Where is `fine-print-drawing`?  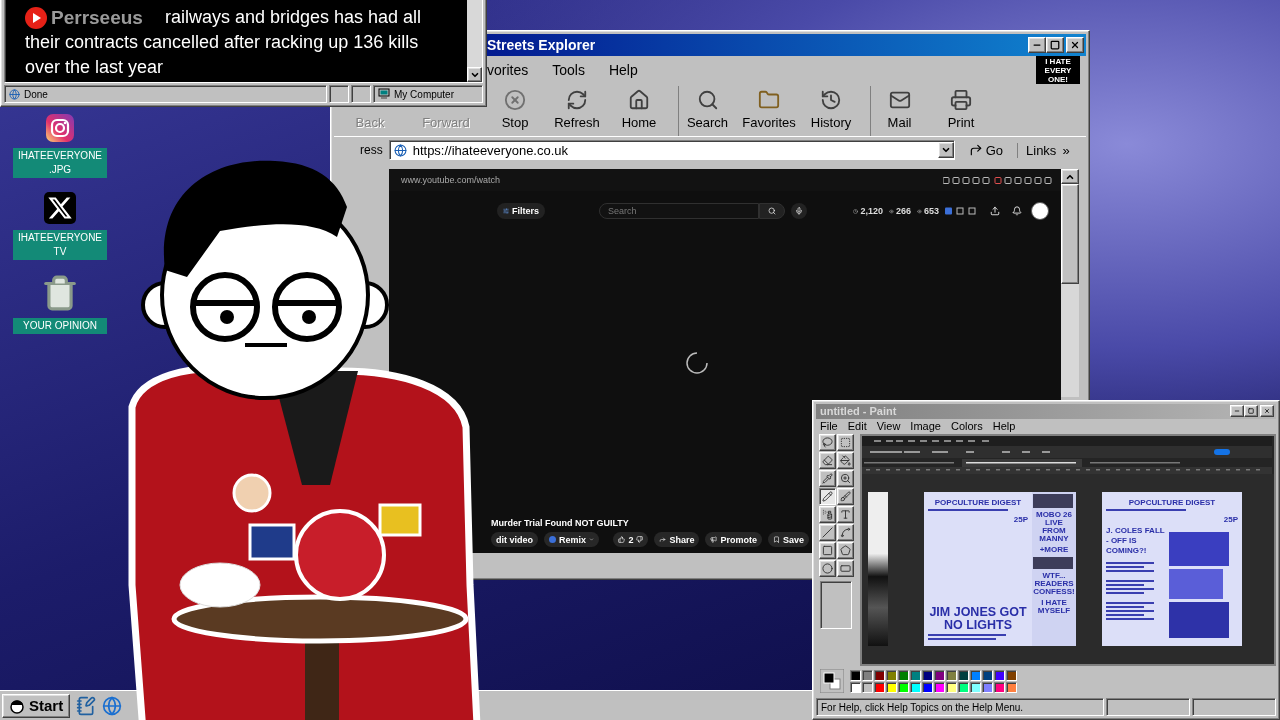 fine-print-drawing is located at coordinates (1130, 587).